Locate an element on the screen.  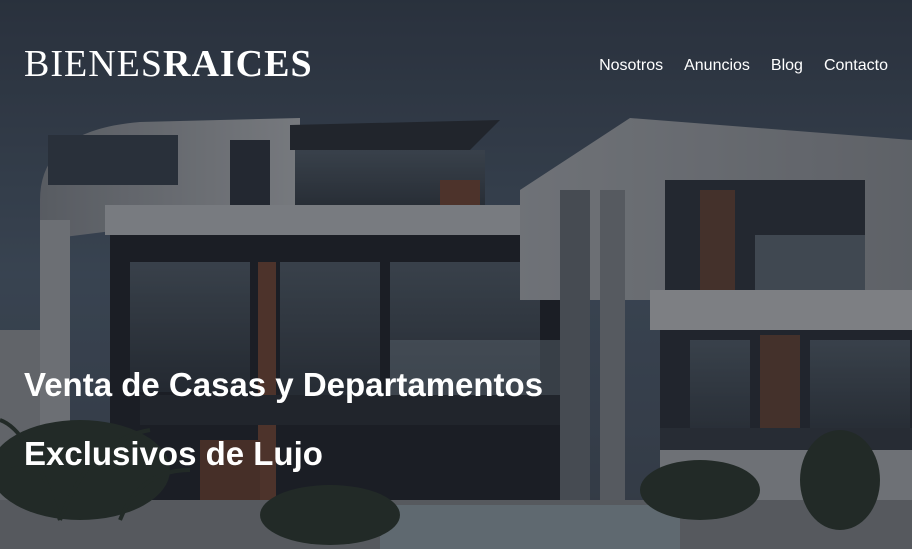
nav-link-blog: Blog is located at coordinates (787, 66).